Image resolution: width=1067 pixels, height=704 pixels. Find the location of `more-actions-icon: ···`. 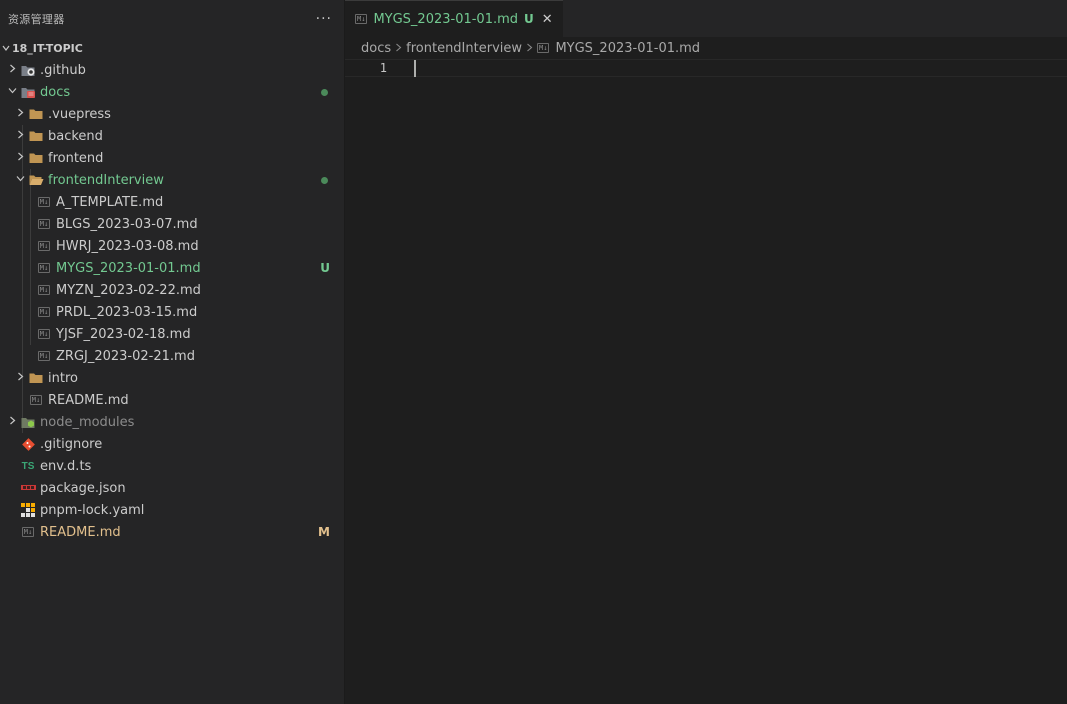

more-actions-icon: ··· is located at coordinates (324, 19).